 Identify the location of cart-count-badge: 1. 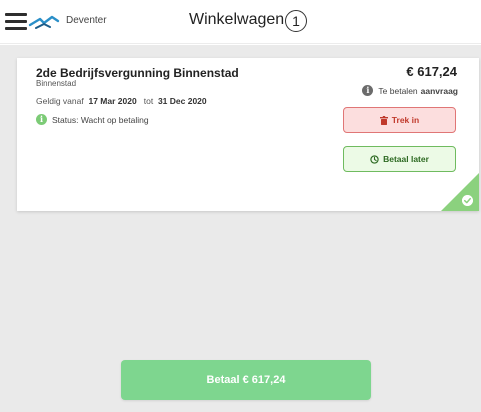
(296, 21).